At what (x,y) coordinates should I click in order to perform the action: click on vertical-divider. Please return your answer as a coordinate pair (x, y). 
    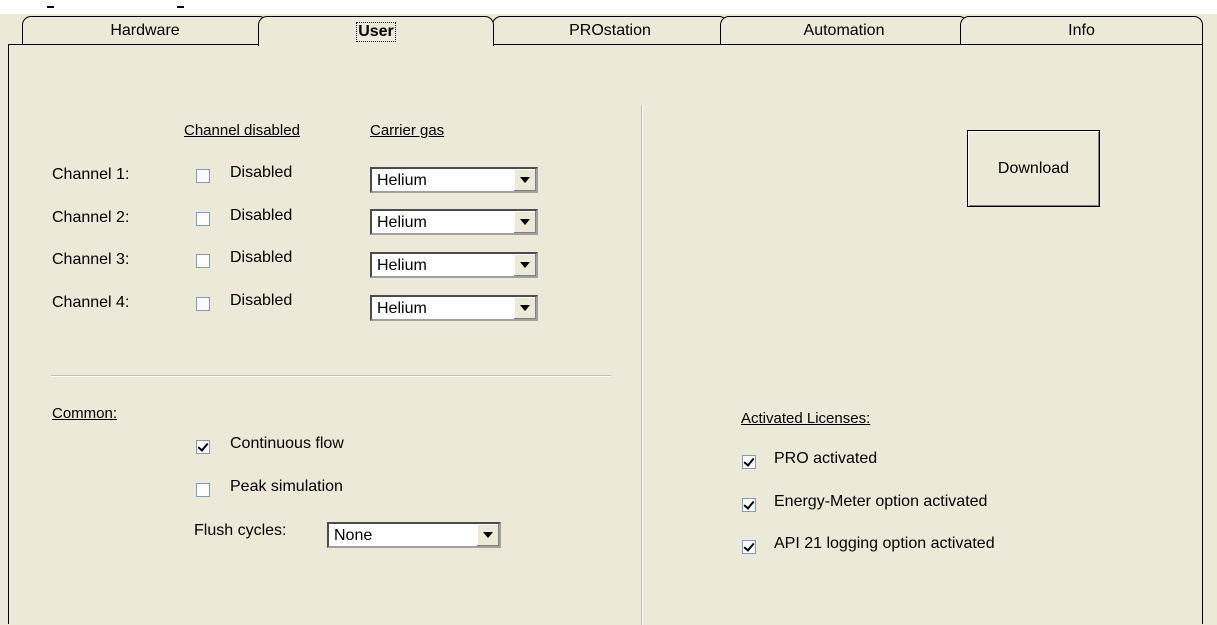
    Looking at the image, I should click on (642, 365).